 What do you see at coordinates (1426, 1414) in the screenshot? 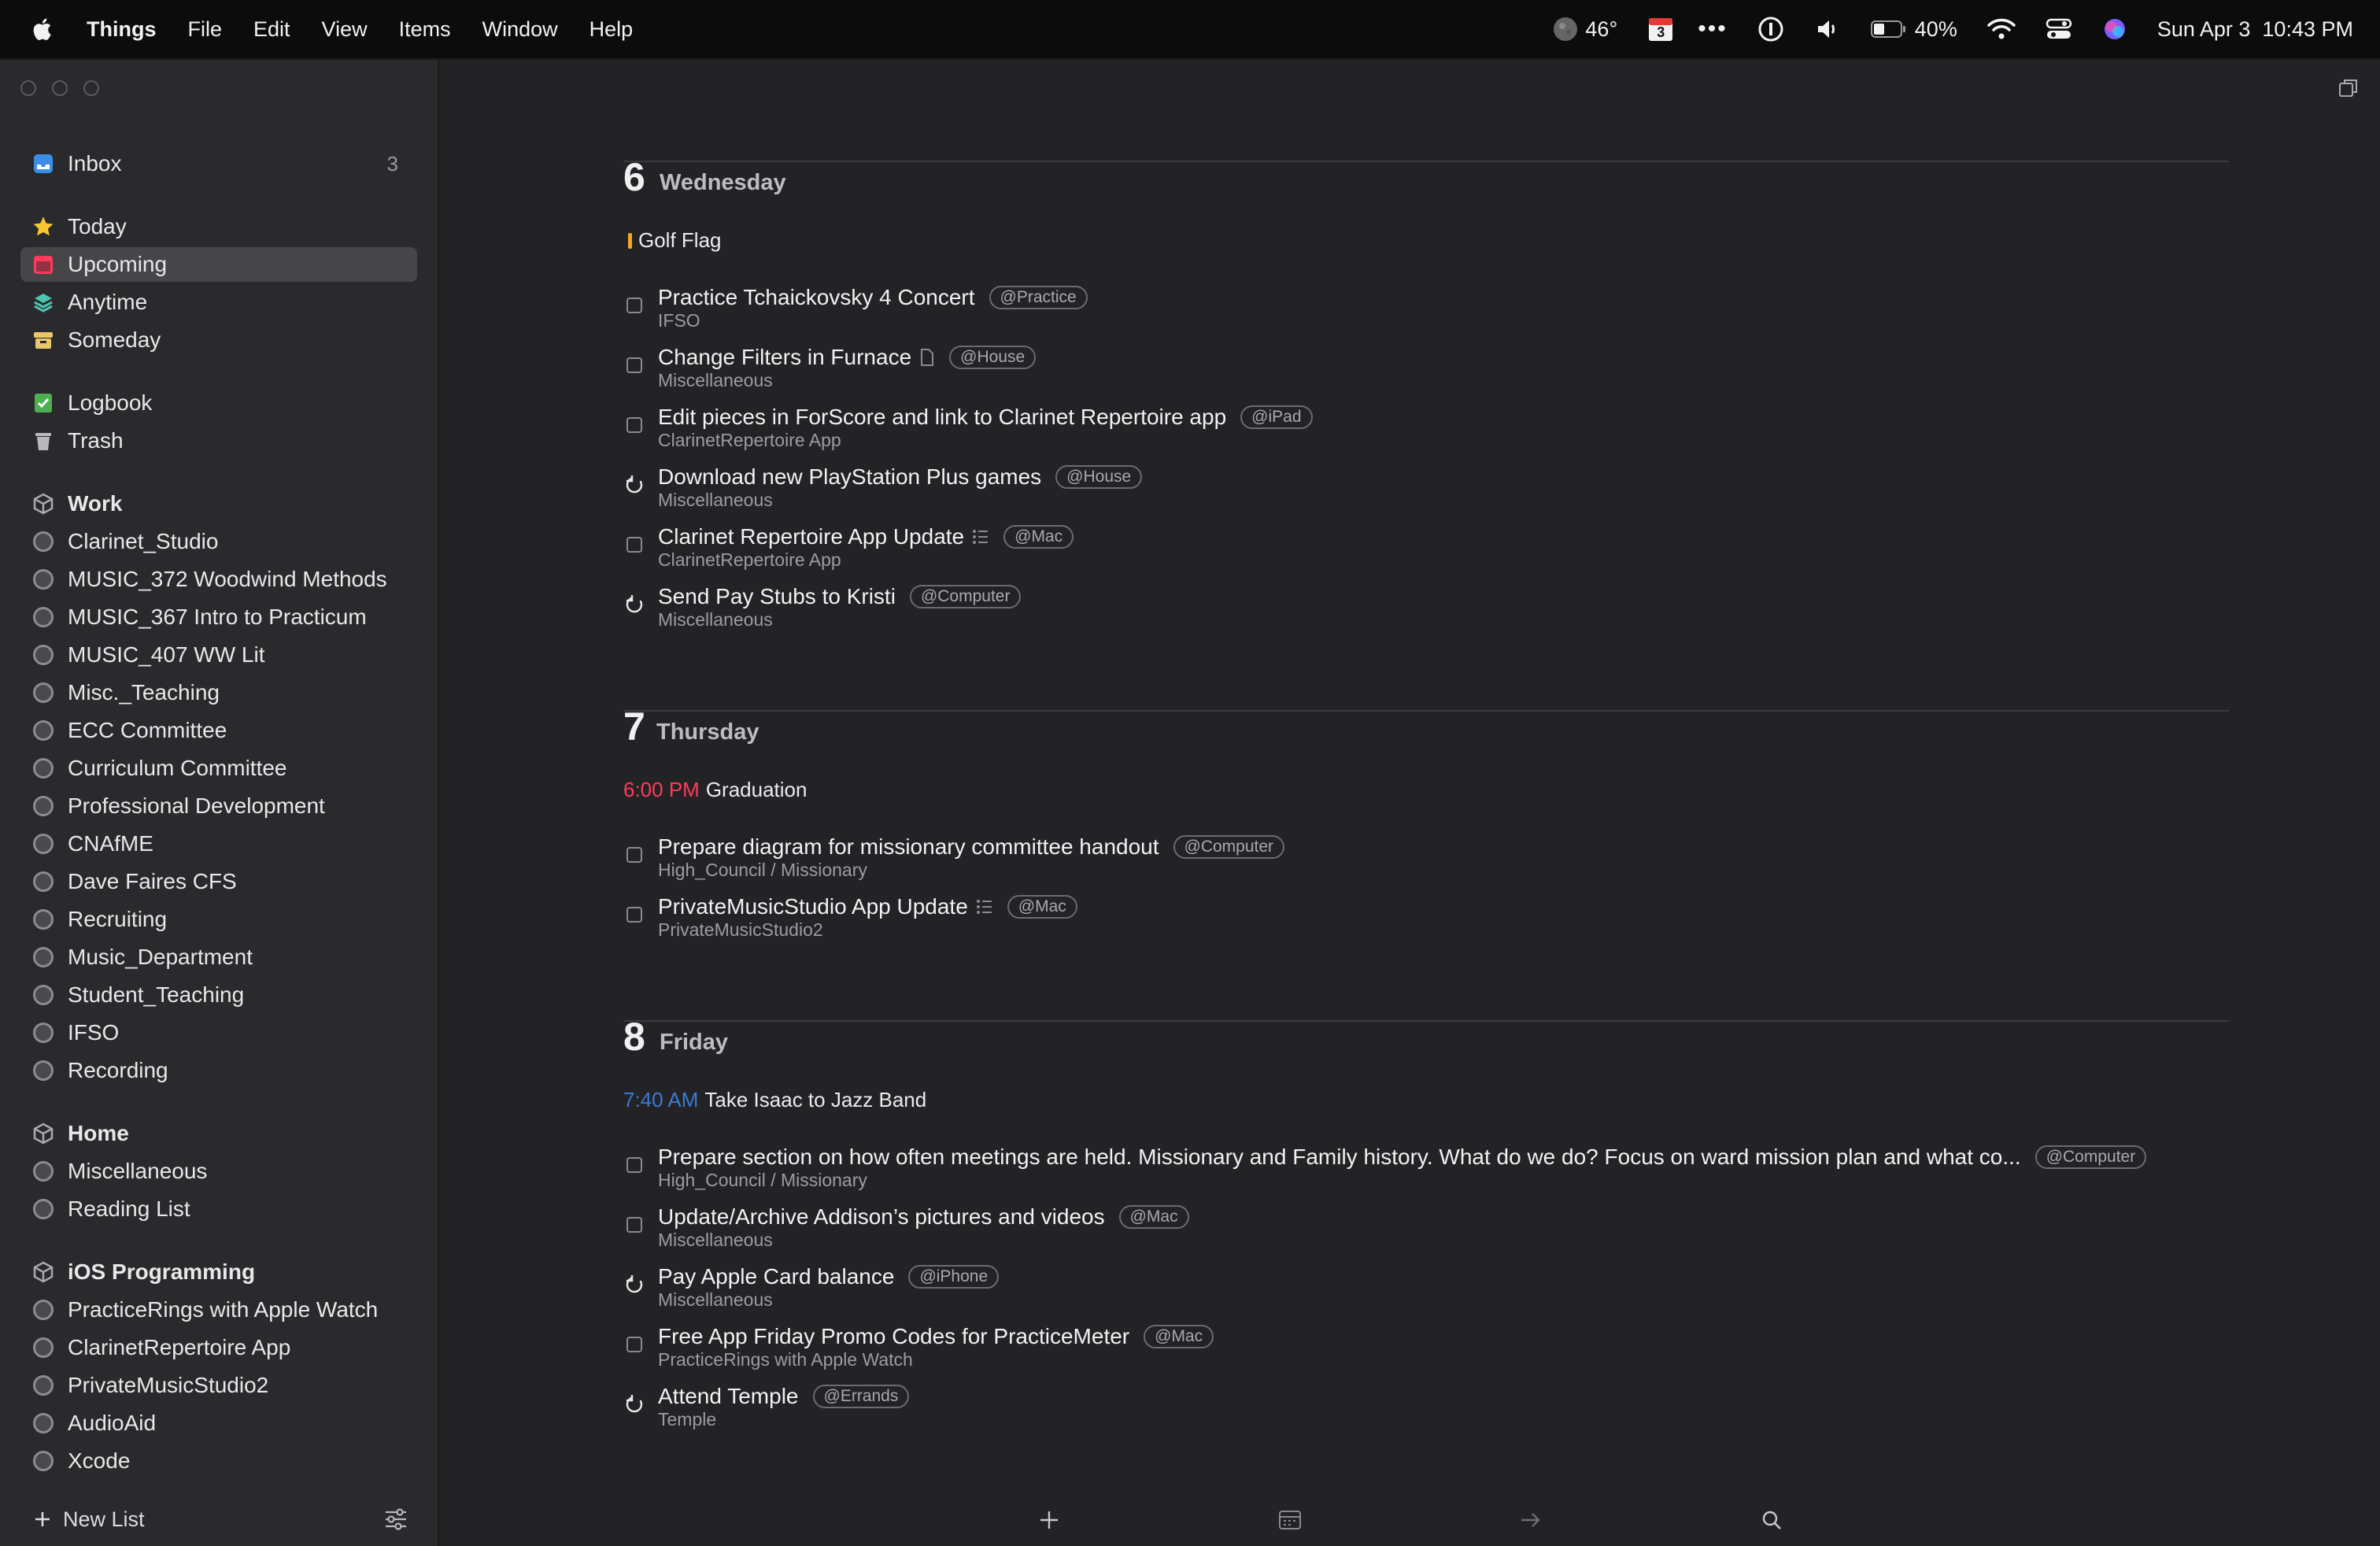
I see `task-row: Attend Temple @Errands Temple` at bounding box center [1426, 1414].